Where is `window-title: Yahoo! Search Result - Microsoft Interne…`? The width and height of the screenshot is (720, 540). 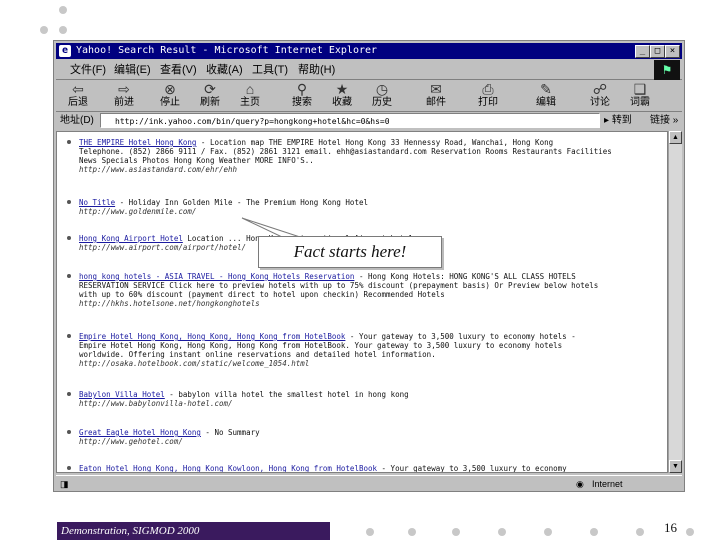 window-title: Yahoo! Search Result - Microsoft Interne… is located at coordinates (227, 50).